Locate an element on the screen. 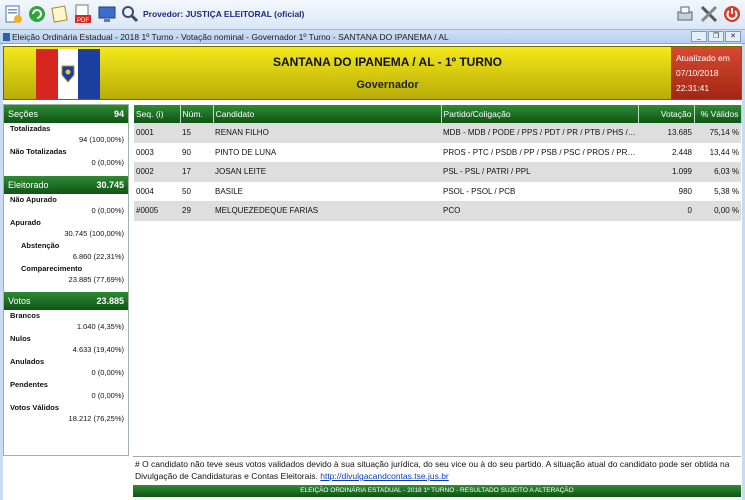  divulgacand-link: http://divulgacandcontas.tse.jus.br is located at coordinates (384, 476).